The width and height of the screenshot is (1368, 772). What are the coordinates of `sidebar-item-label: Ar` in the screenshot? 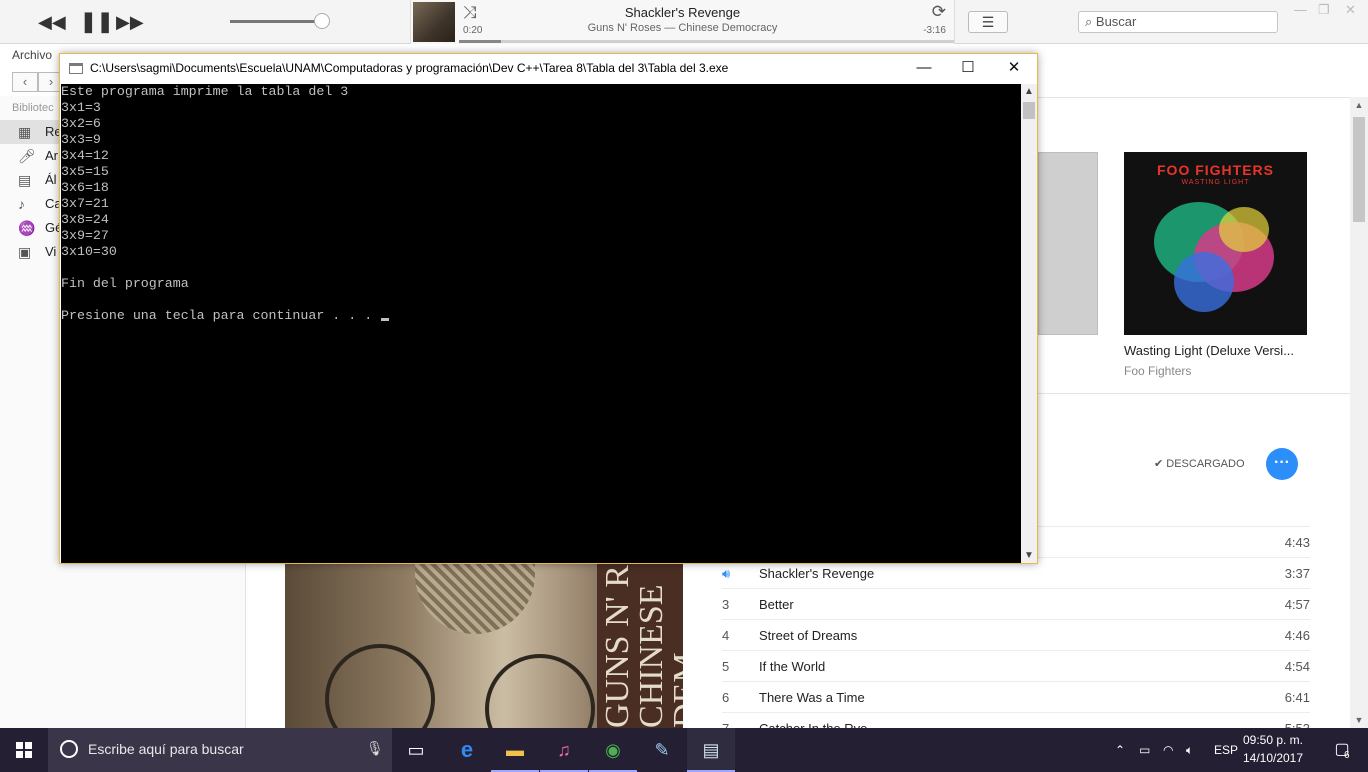 It's located at (51, 155).